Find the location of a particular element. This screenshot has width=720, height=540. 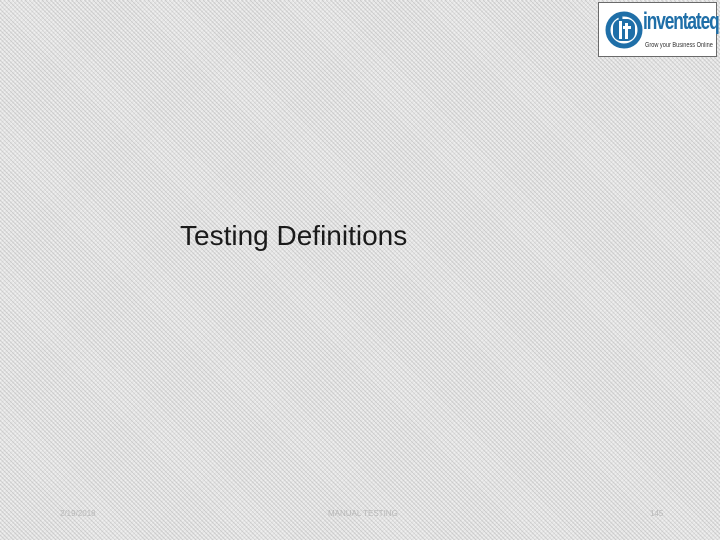

company-logo: inventateq Grow your Business Online is located at coordinates (659, 29).